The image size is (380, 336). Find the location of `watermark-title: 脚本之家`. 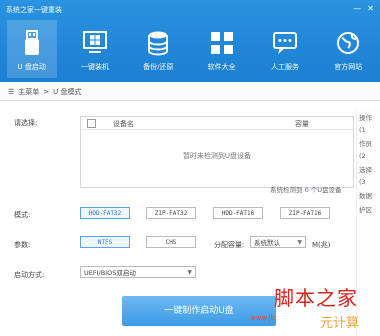

watermark-title: 脚本之家 is located at coordinates (316, 298).